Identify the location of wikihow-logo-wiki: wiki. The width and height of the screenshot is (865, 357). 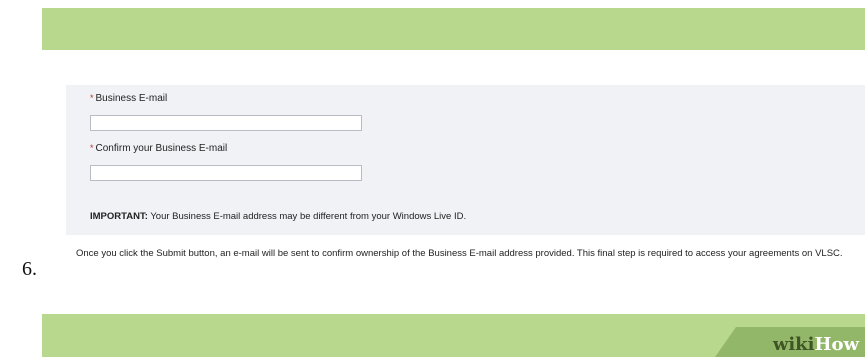
(793, 344).